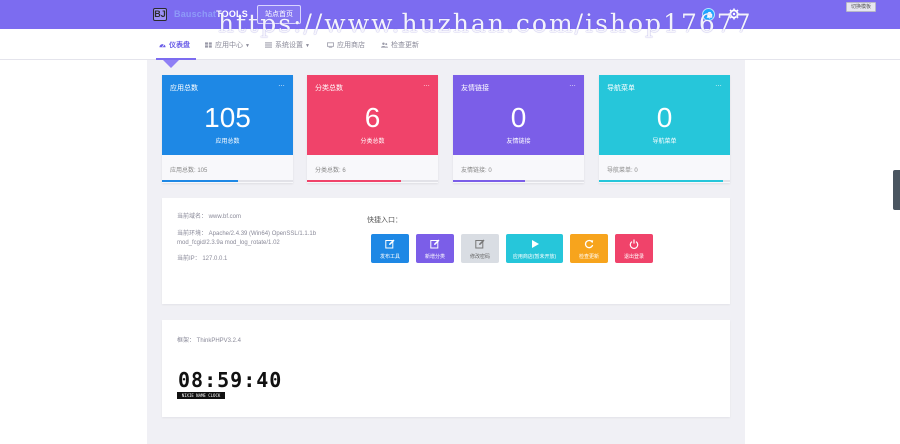 Image resolution: width=900 pixels, height=444 pixels. What do you see at coordinates (209, 217) in the screenshot?
I see `current-domain-text: 当前域名： www.bf.com` at bounding box center [209, 217].